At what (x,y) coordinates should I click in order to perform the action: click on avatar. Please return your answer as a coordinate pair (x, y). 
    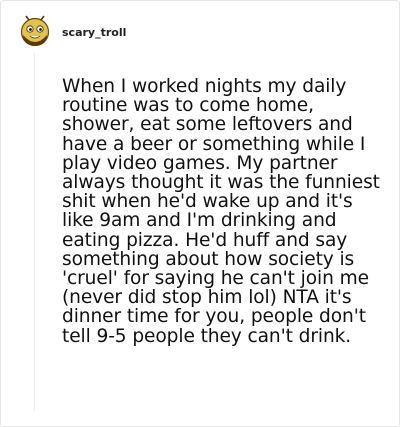
    Looking at the image, I should click on (35, 31).